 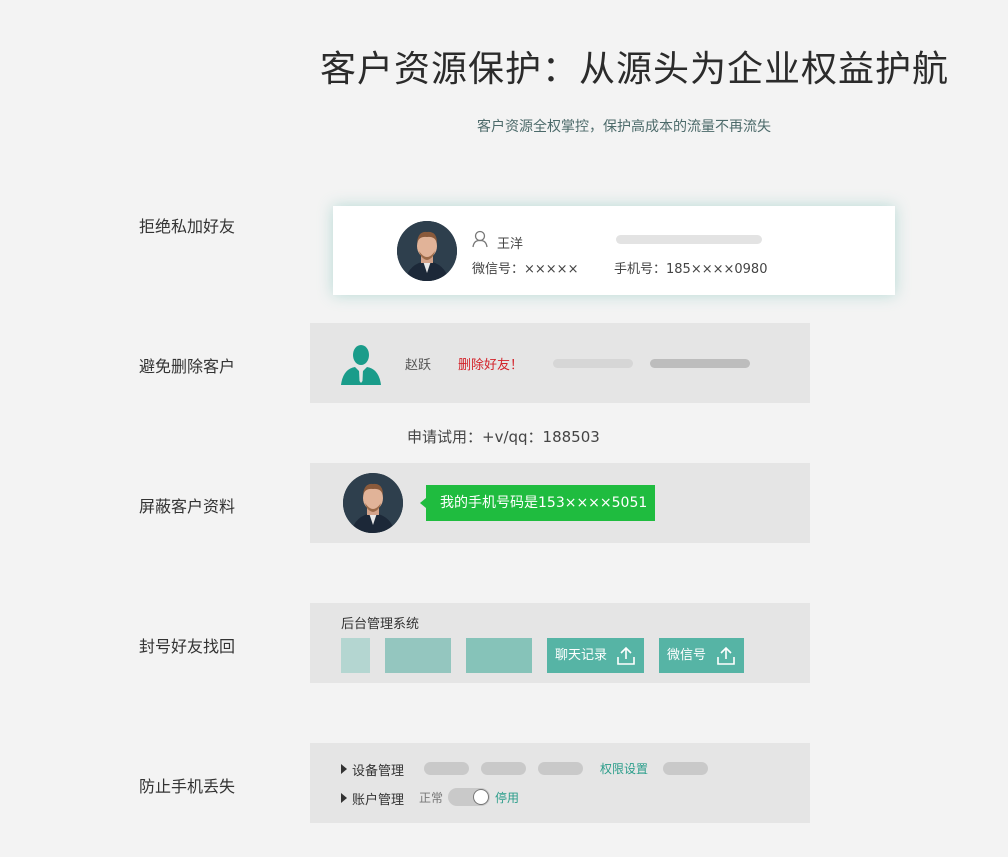 What do you see at coordinates (581, 655) in the screenshot?
I see `chat-history-label: 聊天记录` at bounding box center [581, 655].